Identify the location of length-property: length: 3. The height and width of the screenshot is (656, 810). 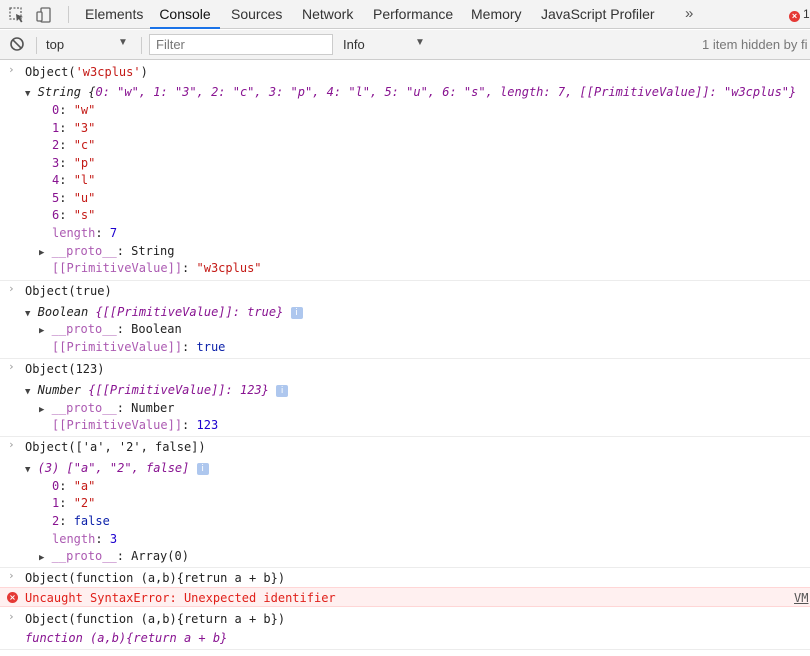
(85, 539).